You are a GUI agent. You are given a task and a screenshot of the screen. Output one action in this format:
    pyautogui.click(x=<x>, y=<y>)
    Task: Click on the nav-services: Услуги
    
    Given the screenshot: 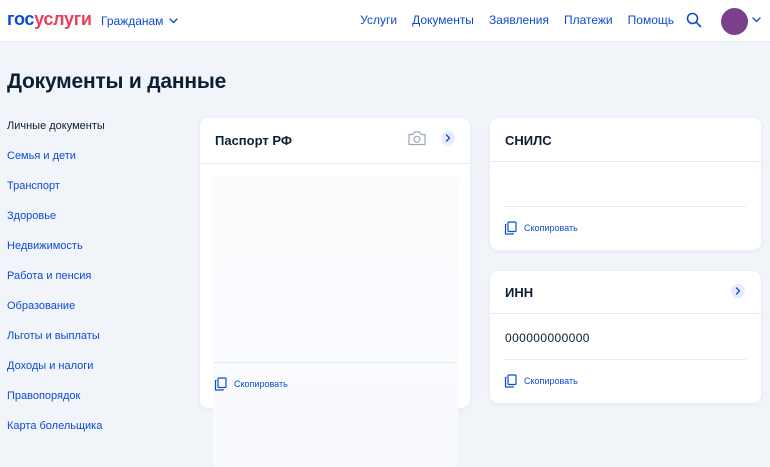 What is the action you would take?
    pyautogui.click(x=378, y=21)
    